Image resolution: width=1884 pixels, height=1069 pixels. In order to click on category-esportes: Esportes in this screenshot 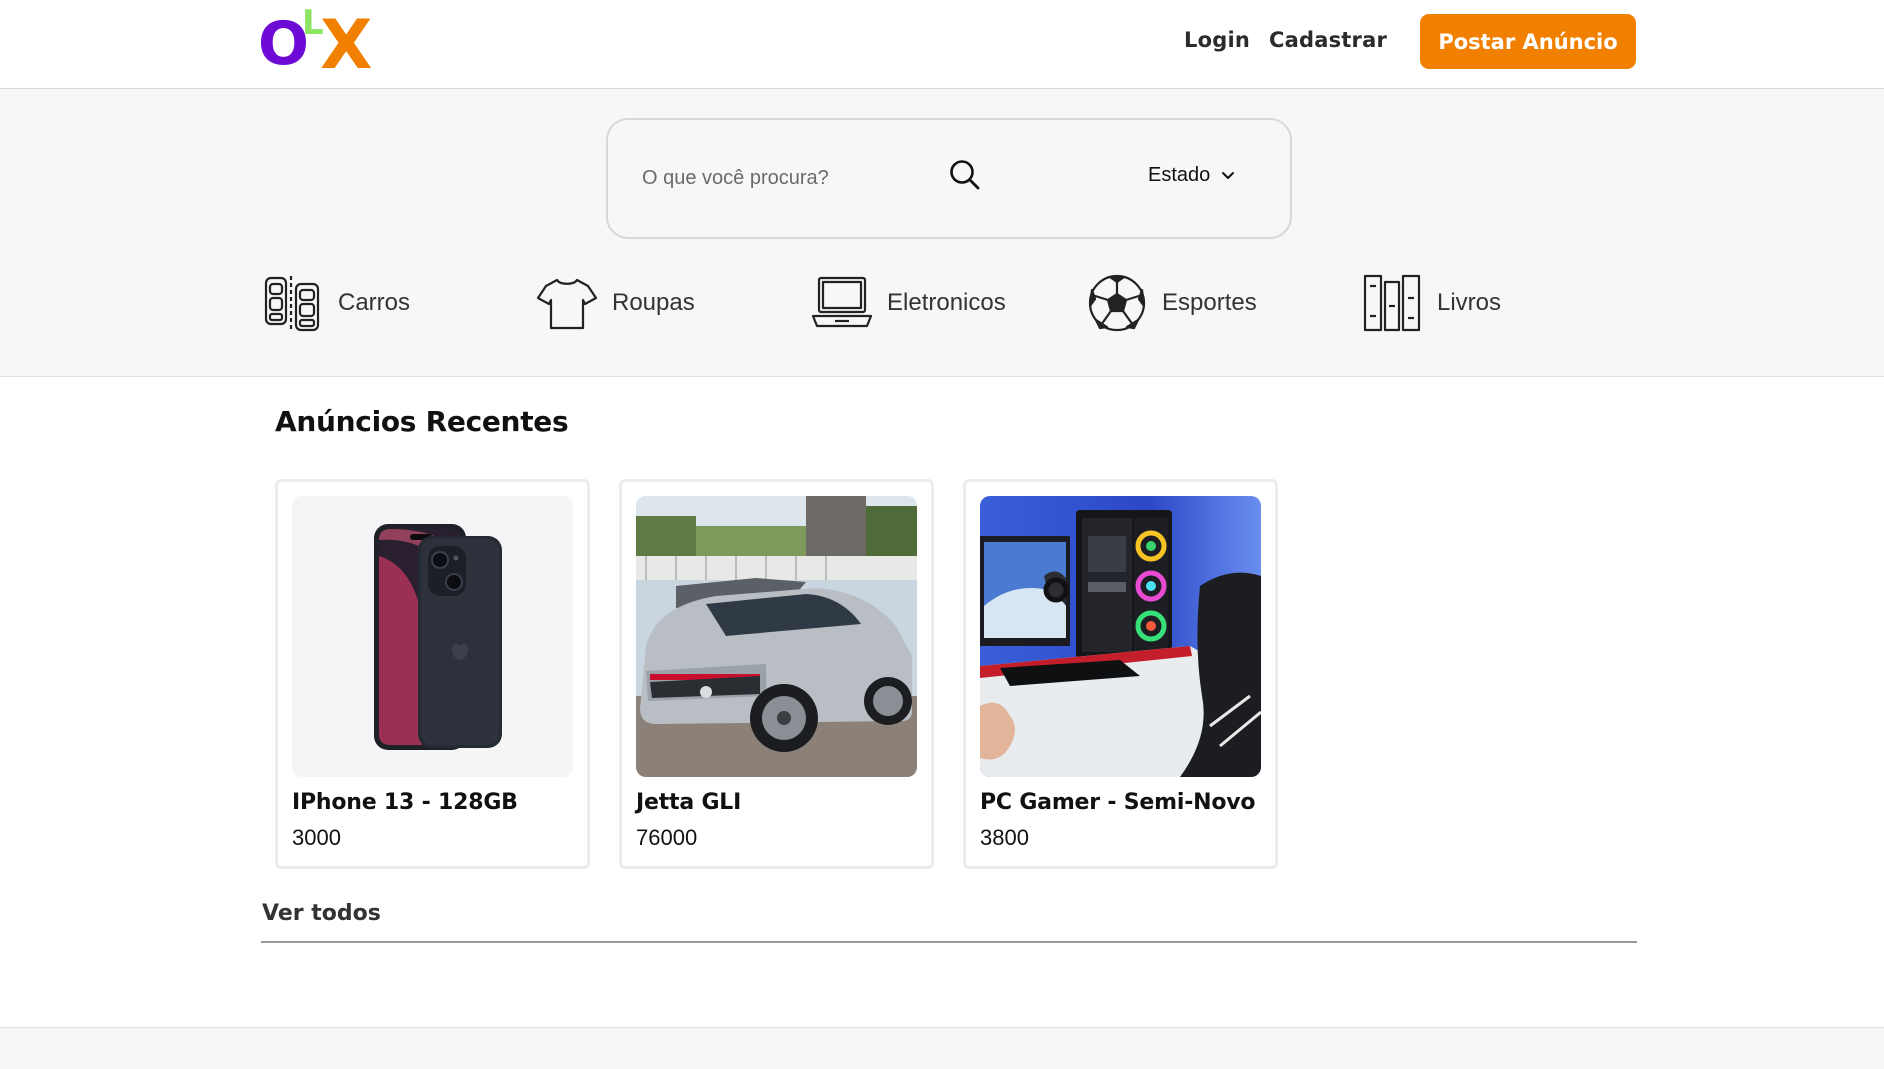, I will do `click(1171, 303)`.